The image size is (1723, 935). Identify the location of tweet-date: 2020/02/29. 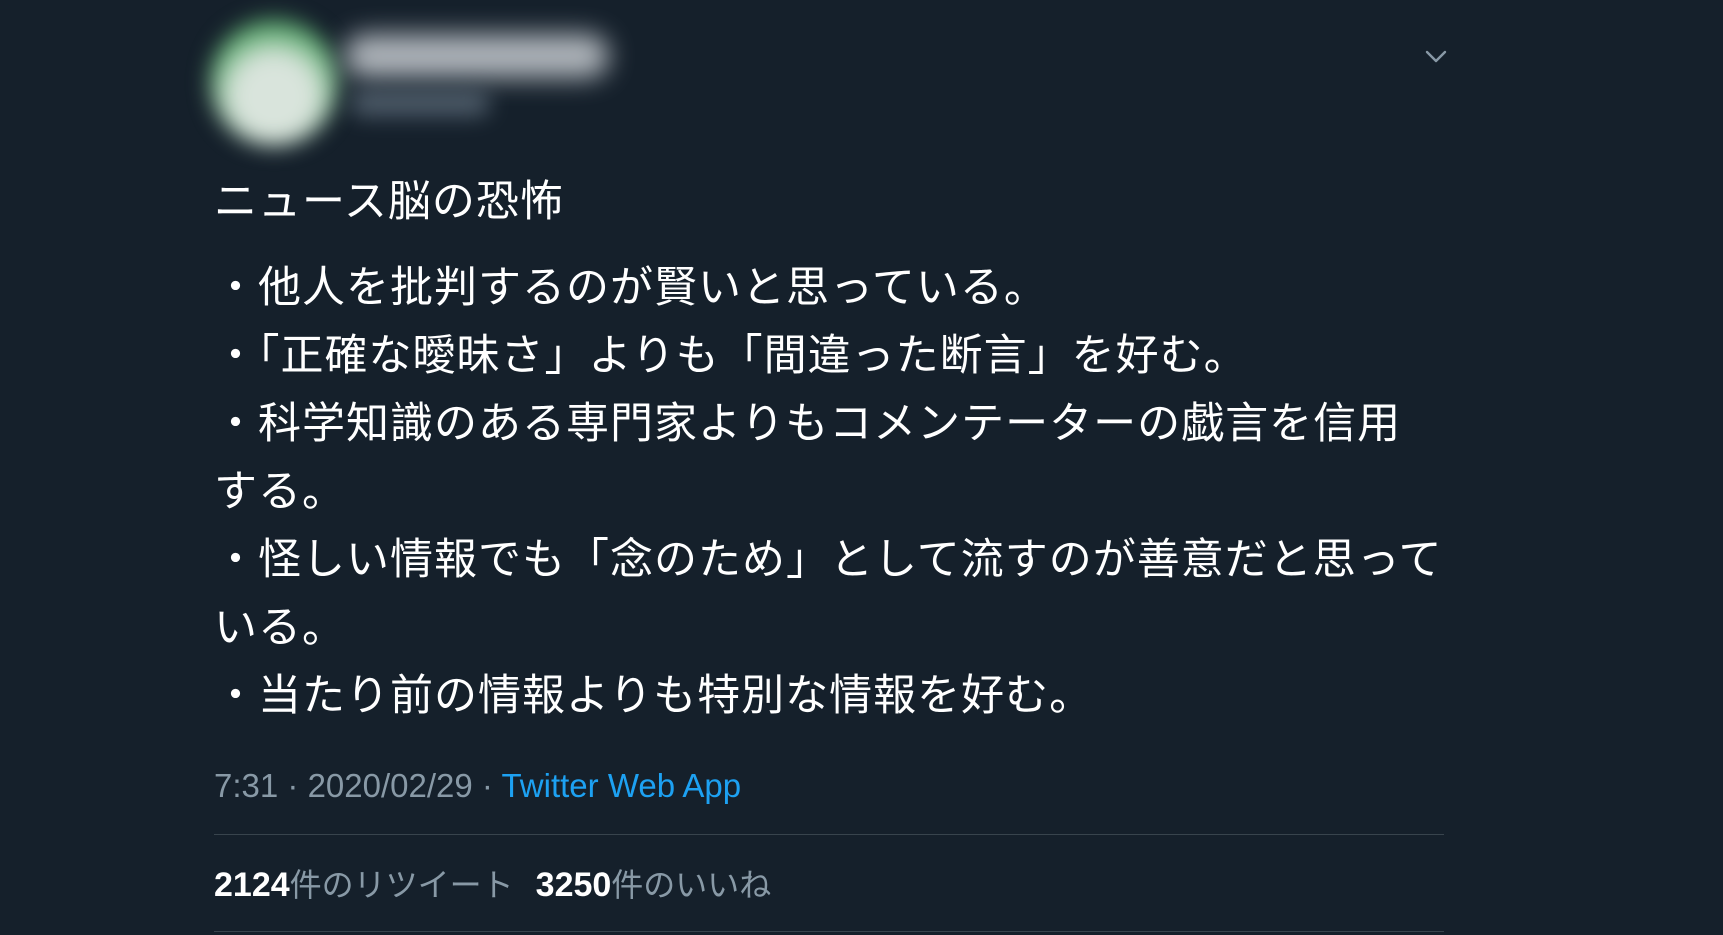
(390, 785).